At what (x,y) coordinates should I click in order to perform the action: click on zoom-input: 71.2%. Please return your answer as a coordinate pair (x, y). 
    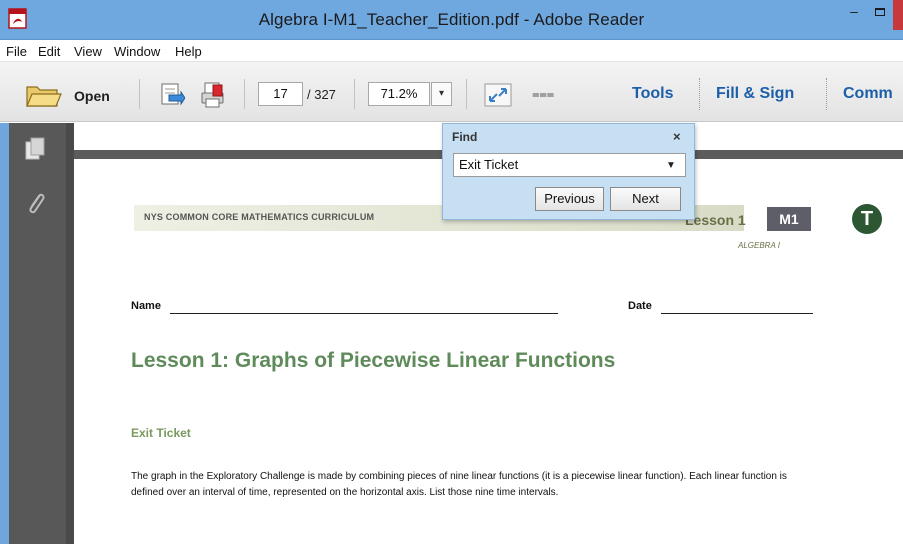
    Looking at the image, I should click on (399, 94).